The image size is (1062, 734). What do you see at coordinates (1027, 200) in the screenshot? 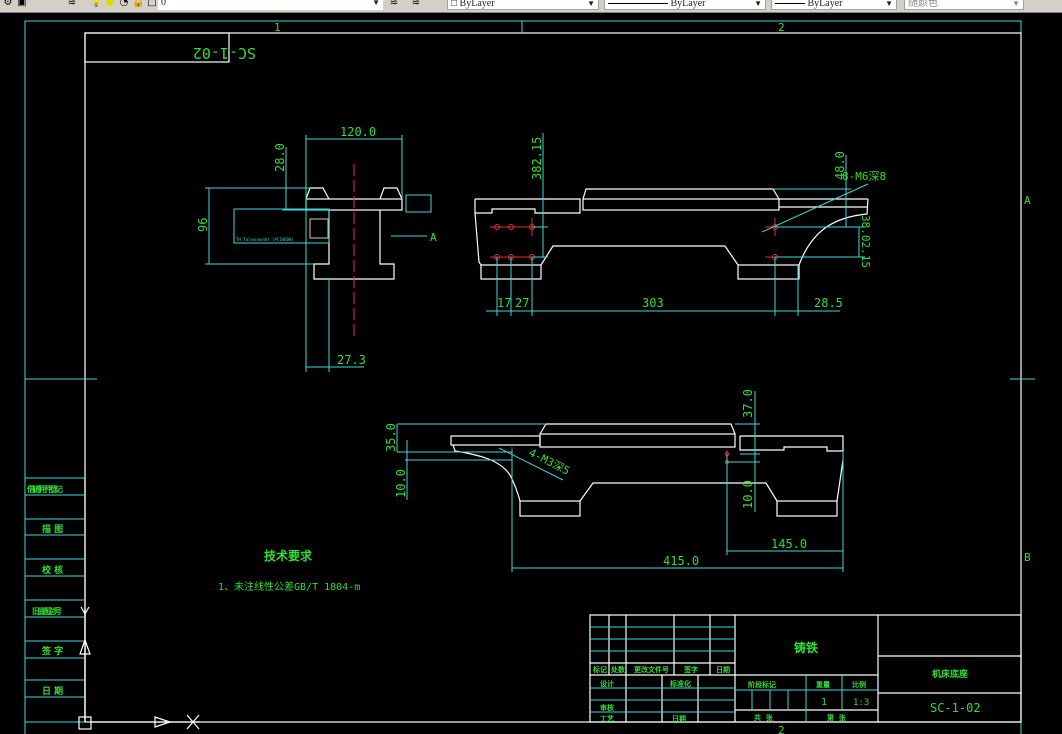
I see `zone-marker-a: A` at bounding box center [1027, 200].